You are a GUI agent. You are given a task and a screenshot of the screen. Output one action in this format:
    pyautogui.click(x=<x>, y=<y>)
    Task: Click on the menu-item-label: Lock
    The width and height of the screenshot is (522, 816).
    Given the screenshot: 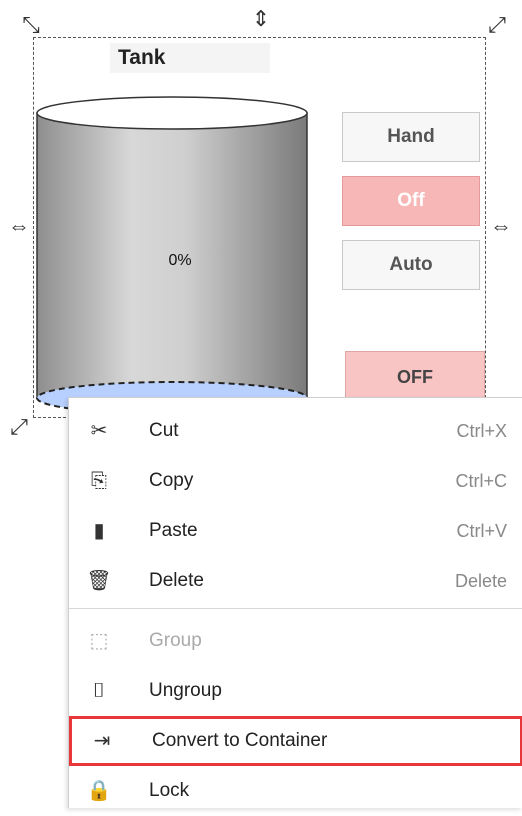 What is the action you would take?
    pyautogui.click(x=169, y=790)
    